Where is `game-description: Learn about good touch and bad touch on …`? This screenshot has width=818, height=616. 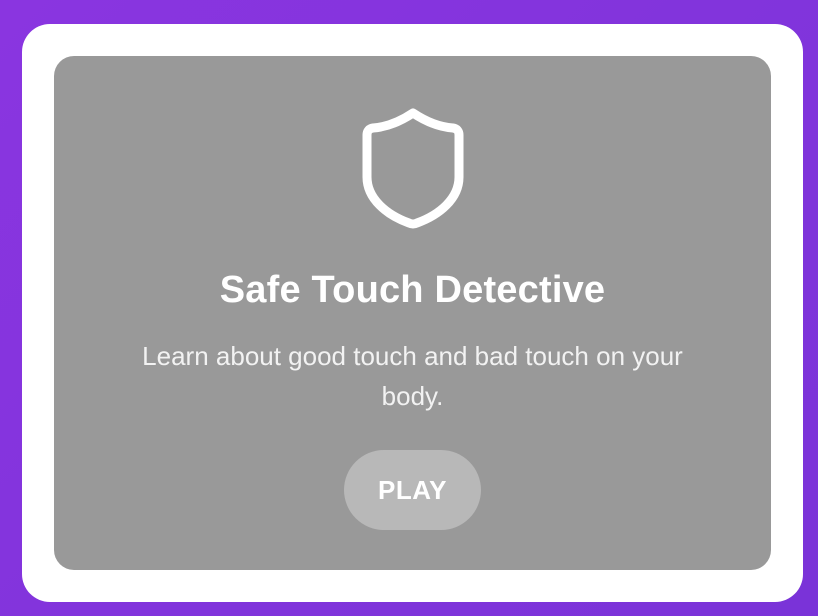 game-description: Learn about good touch and bad touch on … is located at coordinates (412, 376).